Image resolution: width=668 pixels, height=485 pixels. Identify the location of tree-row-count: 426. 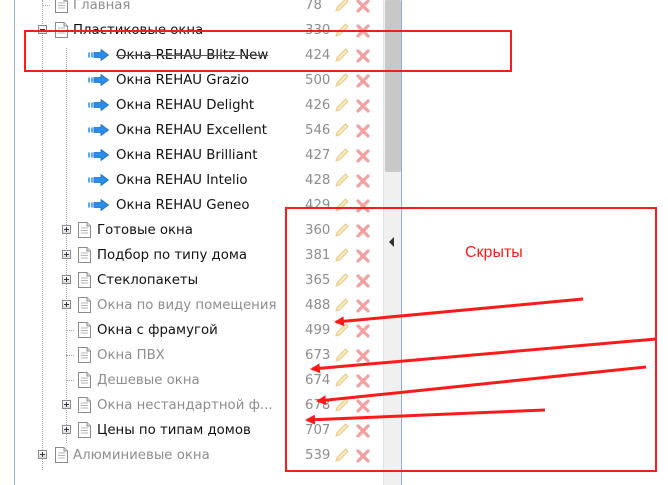
(318, 105).